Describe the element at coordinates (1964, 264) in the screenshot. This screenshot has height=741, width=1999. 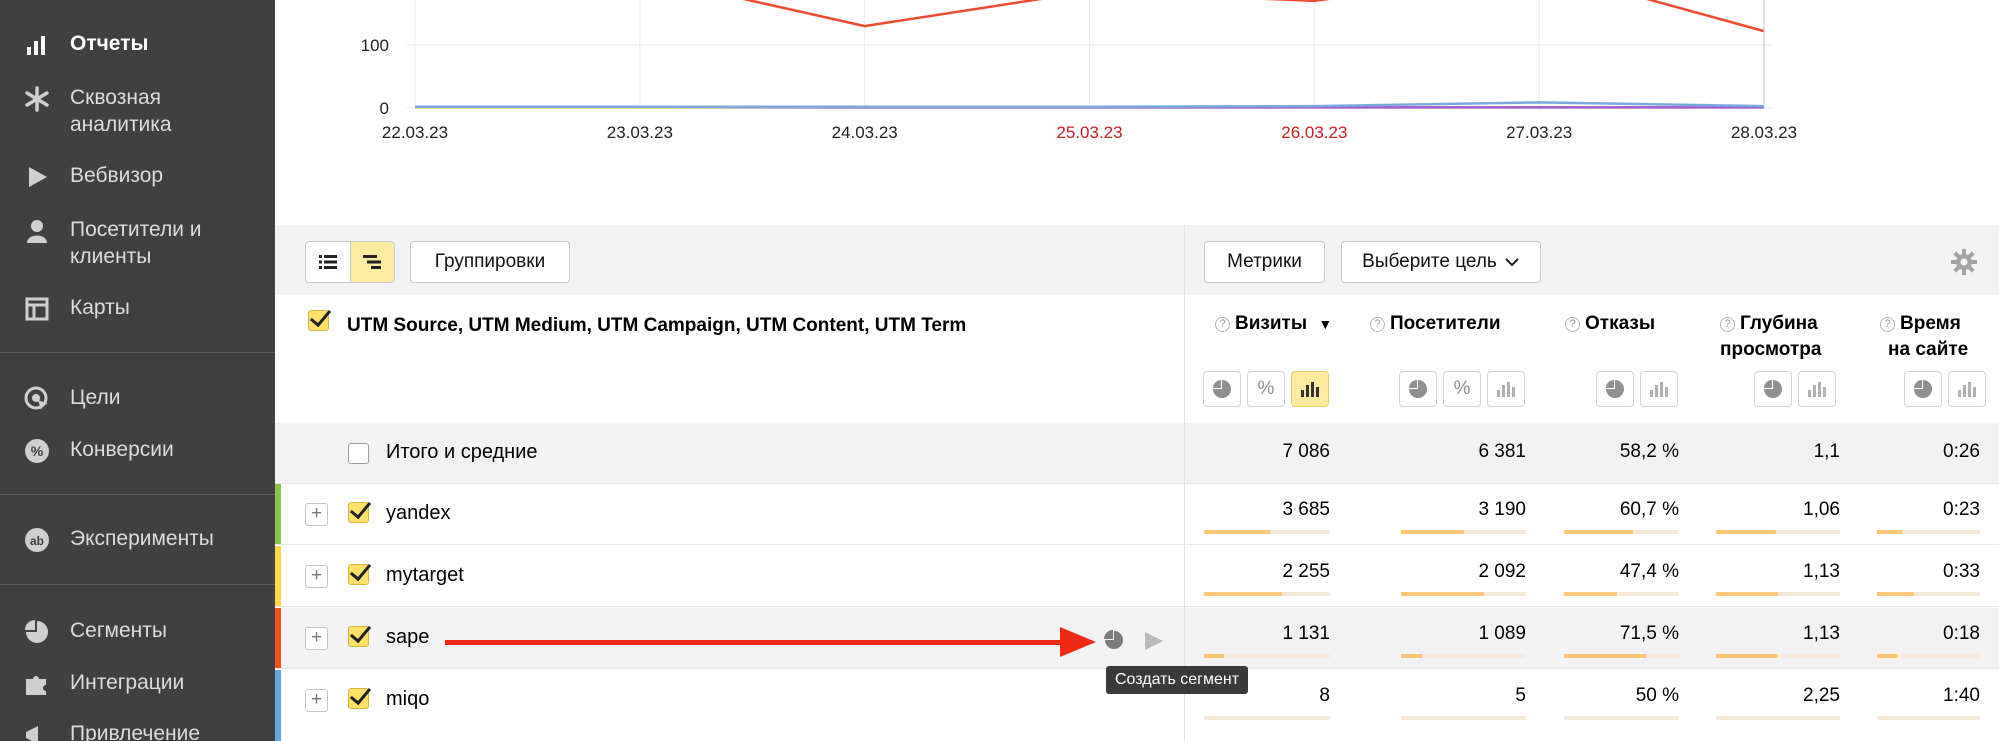
I see `settings-button` at that location.